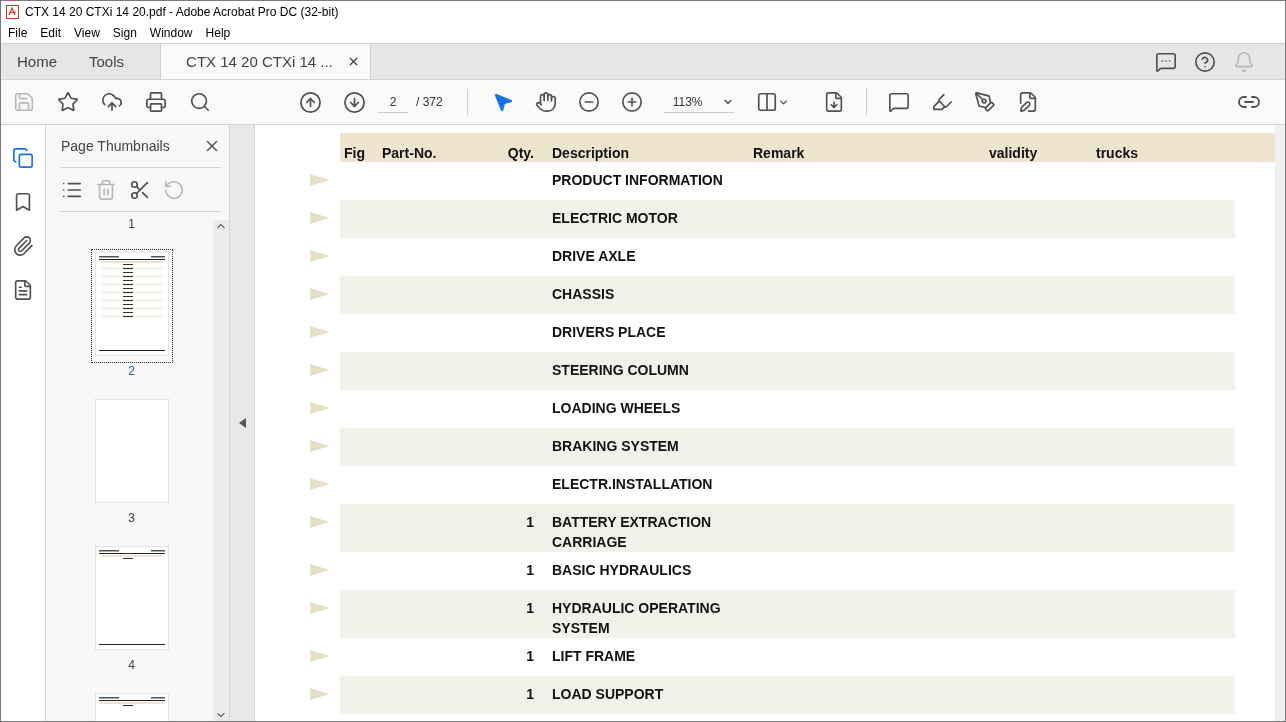 The height and width of the screenshot is (722, 1286). What do you see at coordinates (1118, 153) in the screenshot?
I see `column-header: trucks` at bounding box center [1118, 153].